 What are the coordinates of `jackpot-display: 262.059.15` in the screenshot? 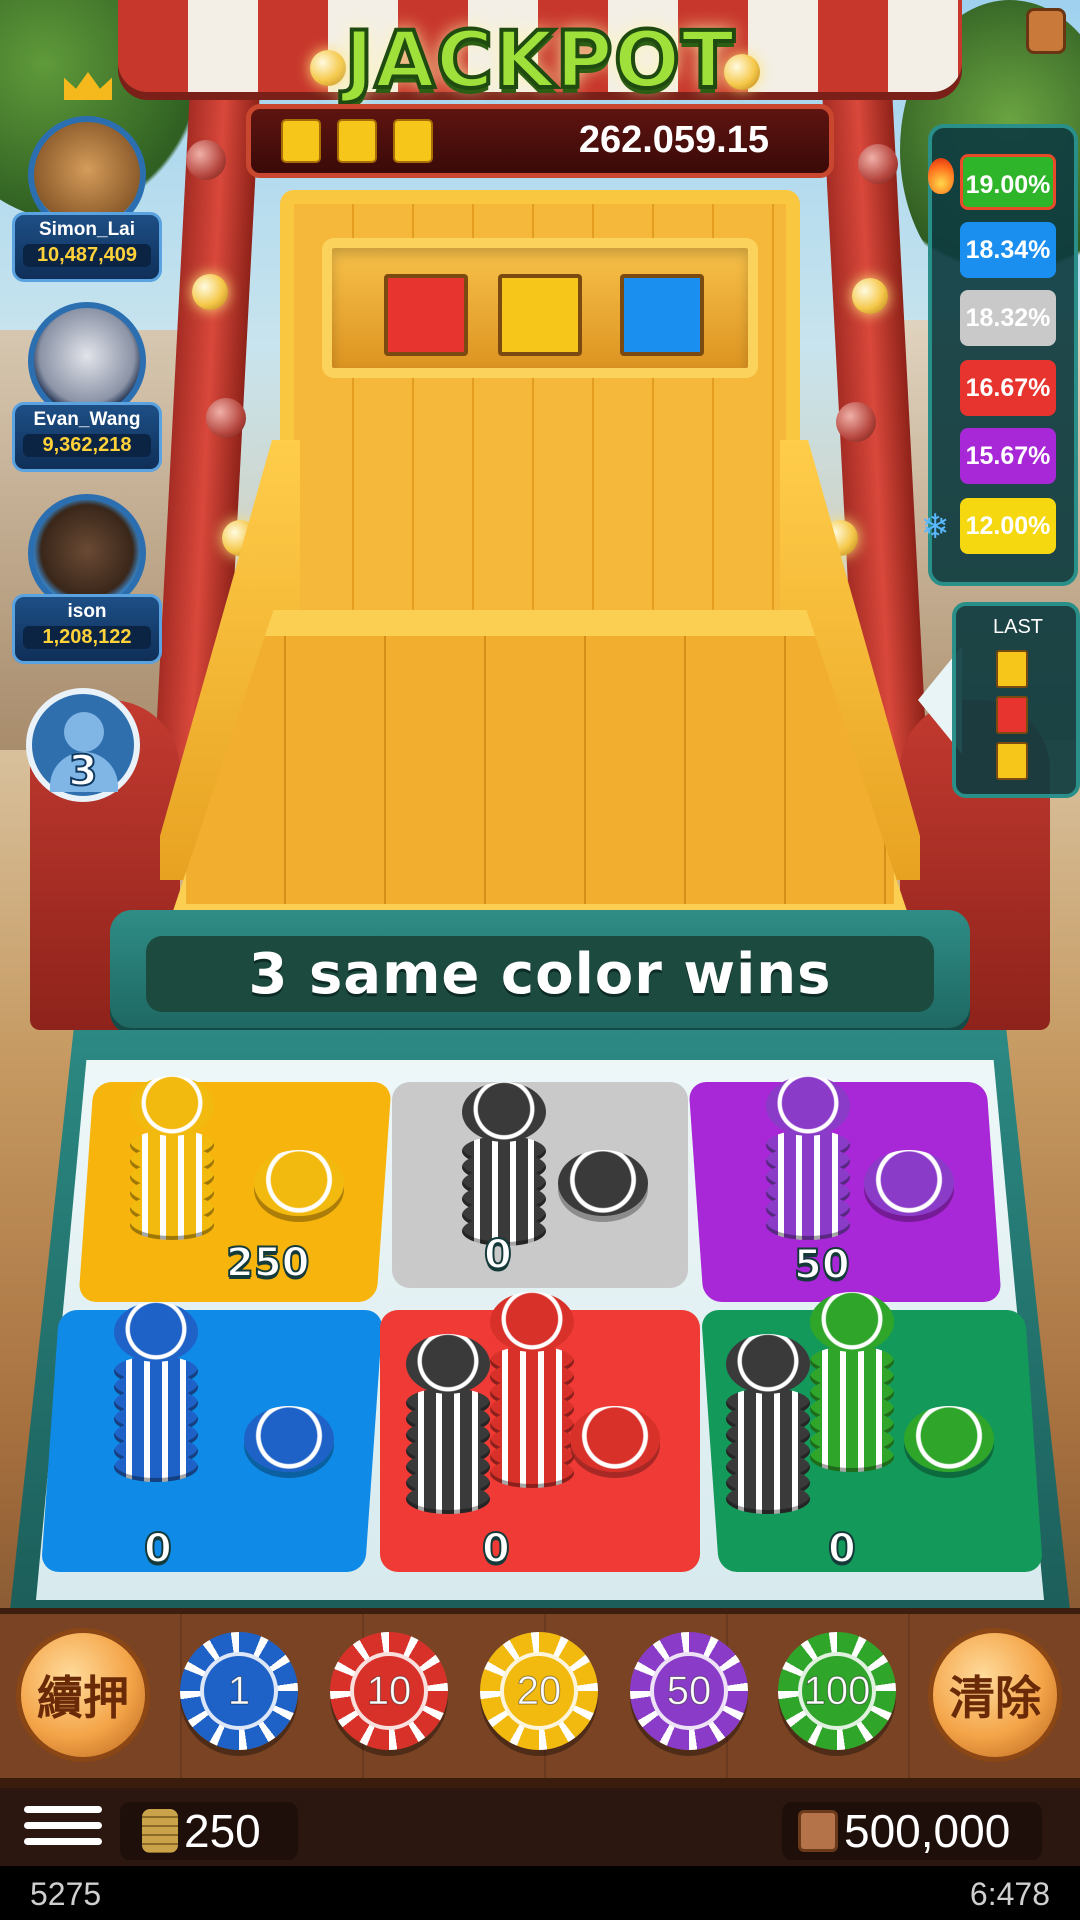 It's located at (540, 141).